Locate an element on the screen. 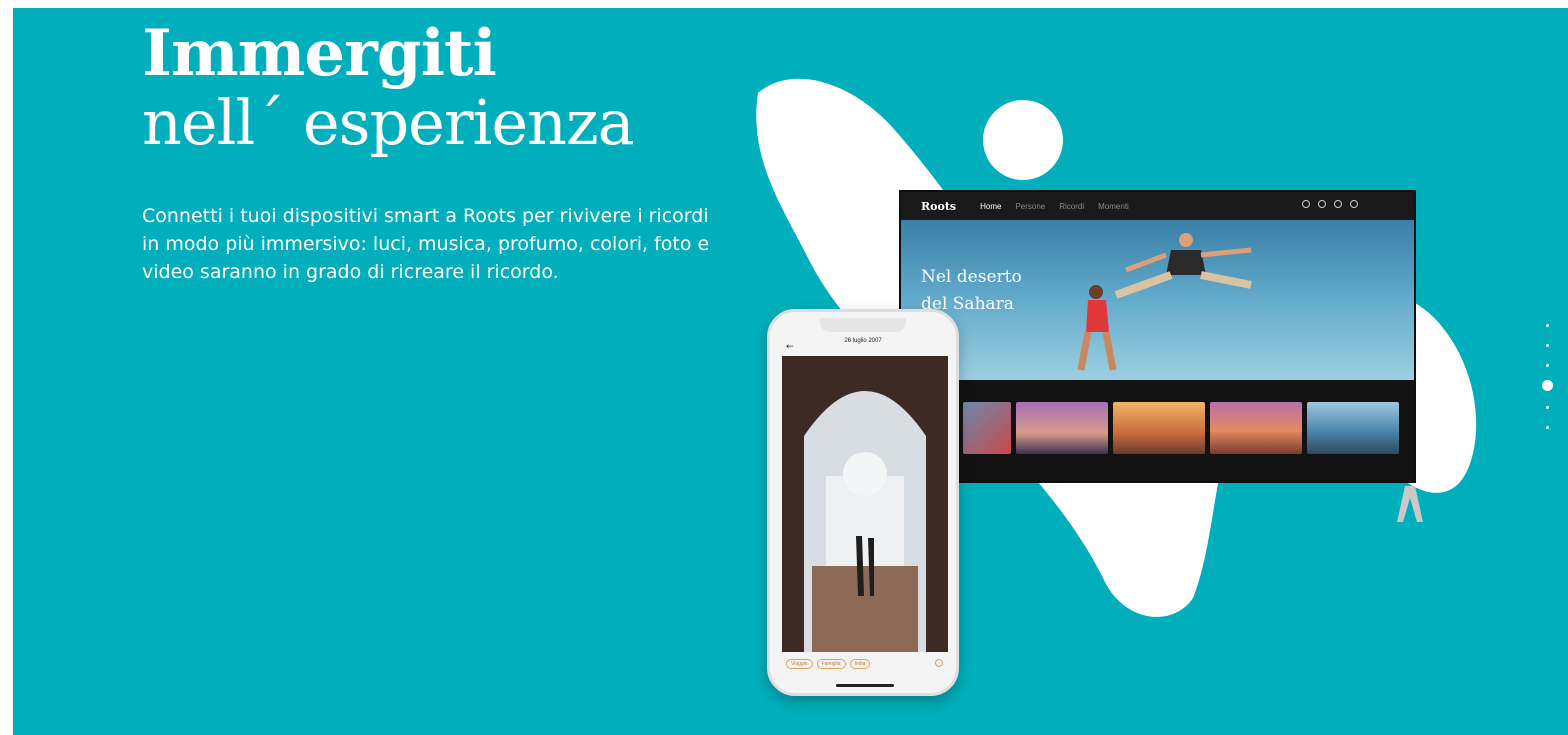 This screenshot has width=1568, height=735. pagination-dot-active is located at coordinates (1547, 385).